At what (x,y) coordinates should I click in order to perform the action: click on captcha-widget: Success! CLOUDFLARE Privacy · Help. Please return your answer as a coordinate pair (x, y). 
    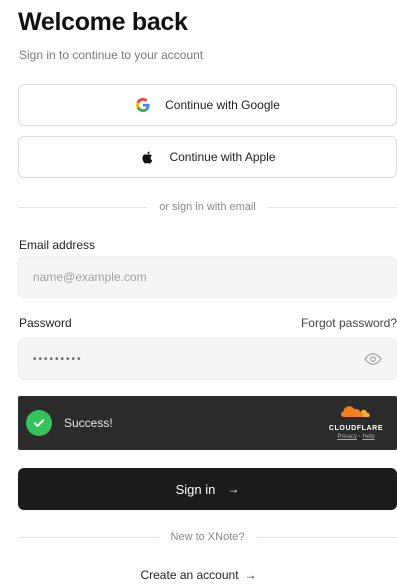
    Looking at the image, I should click on (207, 423).